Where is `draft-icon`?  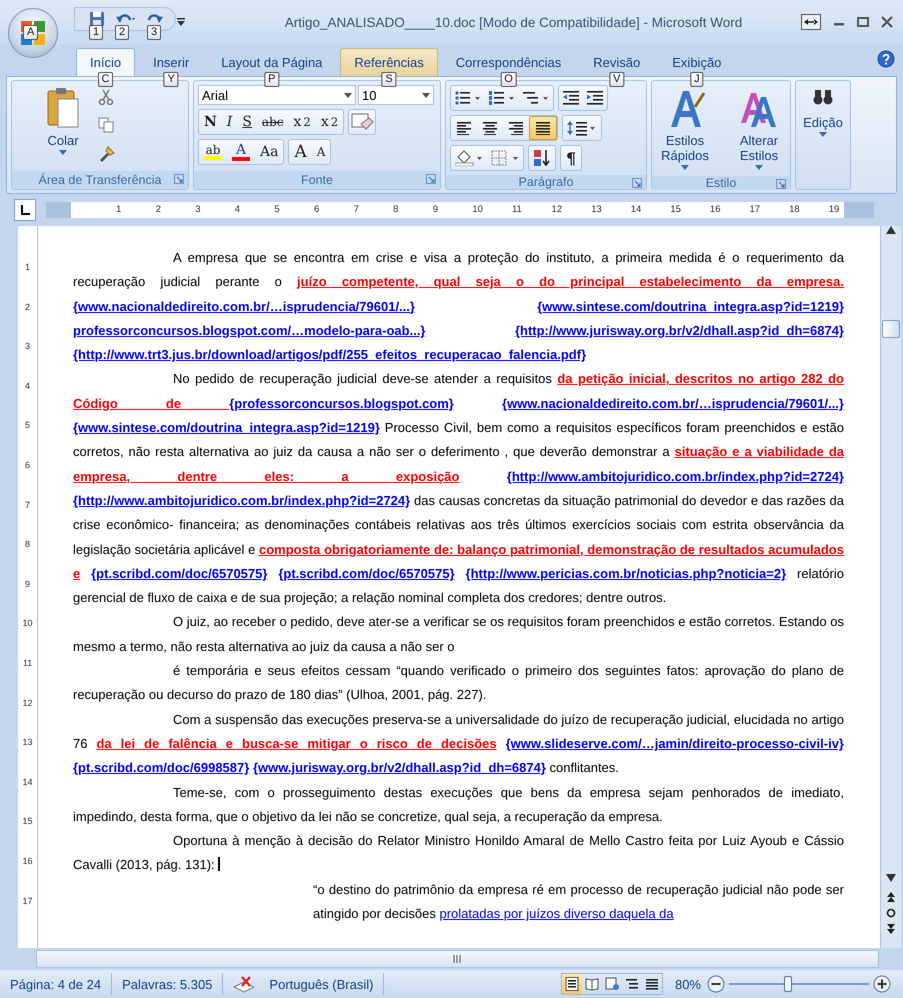 draft-icon is located at coordinates (651, 984).